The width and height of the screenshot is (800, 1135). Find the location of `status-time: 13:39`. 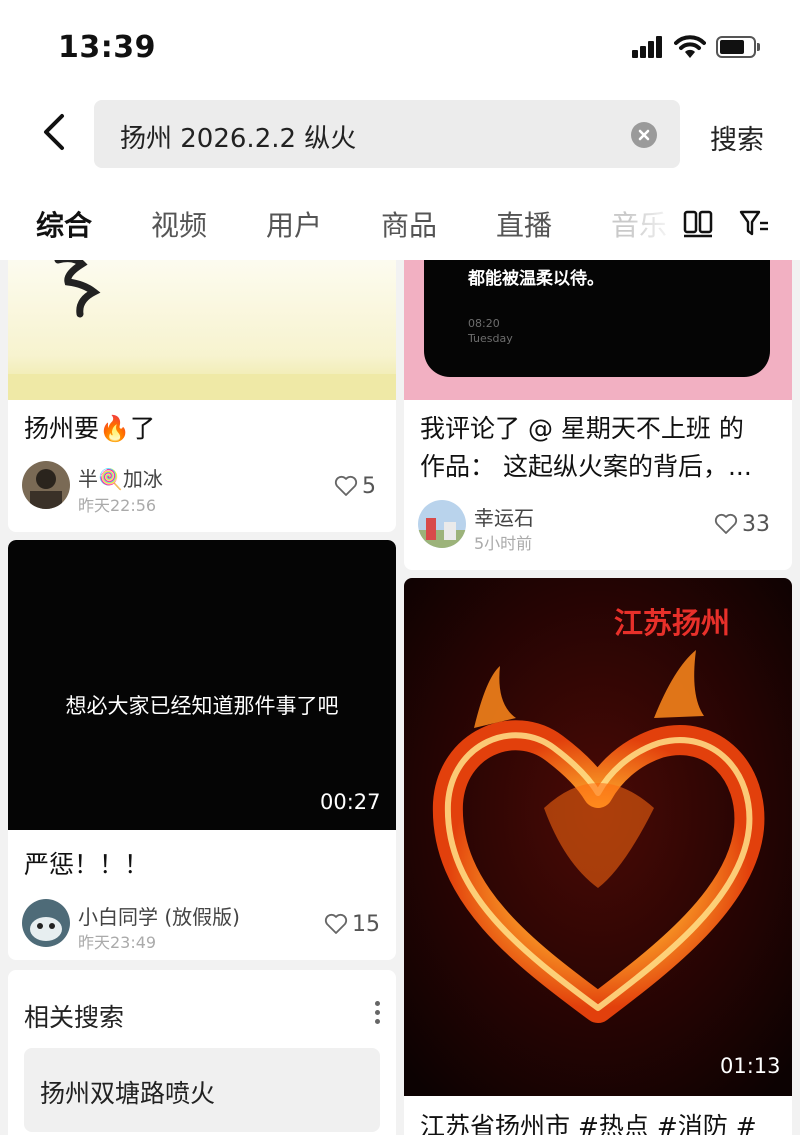

status-time: 13:39 is located at coordinates (107, 47).